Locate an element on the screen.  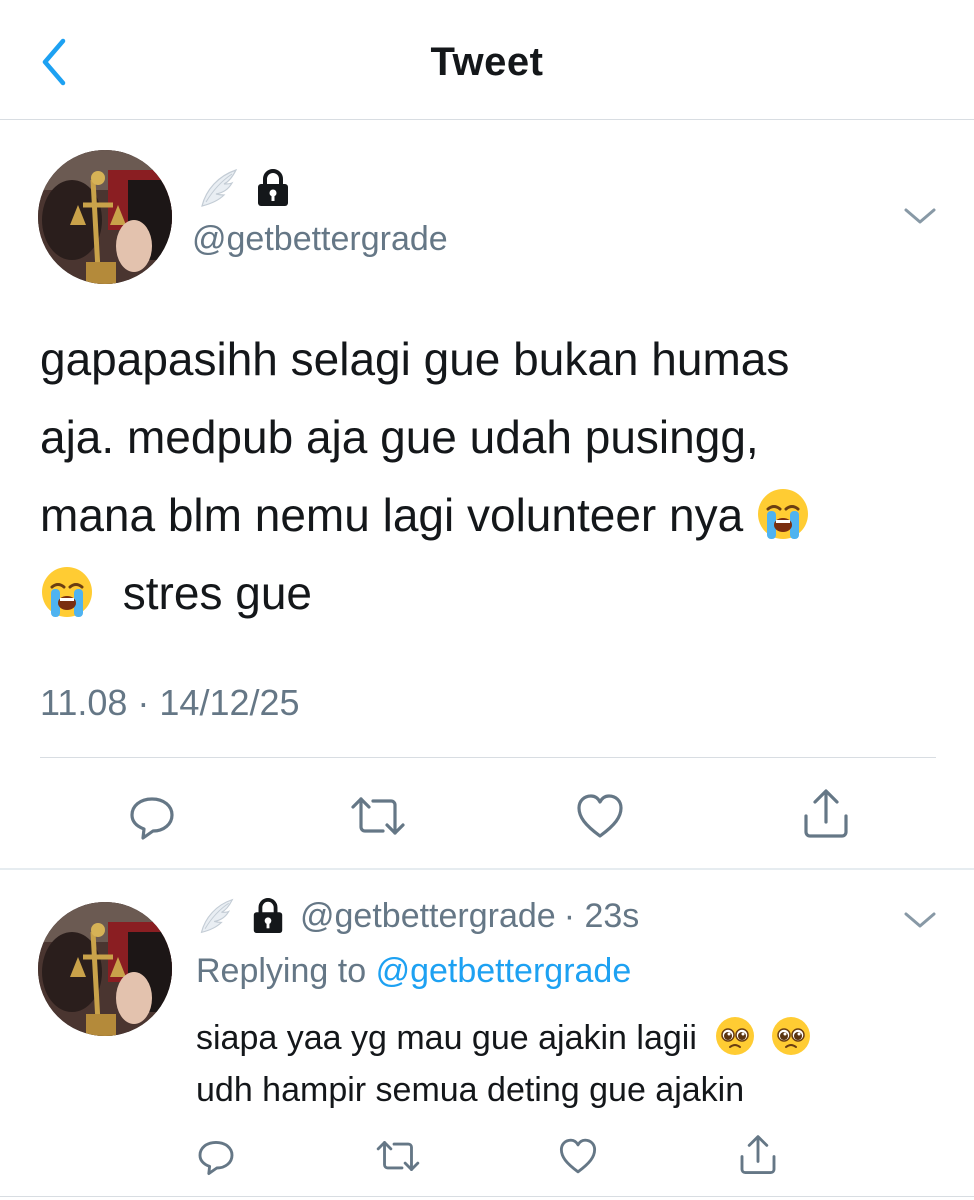
like-button is located at coordinates (600, 816).